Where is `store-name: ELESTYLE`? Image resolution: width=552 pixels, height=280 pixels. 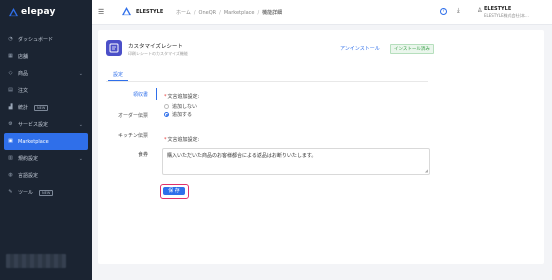 store-name: ELESTYLE is located at coordinates (149, 12).